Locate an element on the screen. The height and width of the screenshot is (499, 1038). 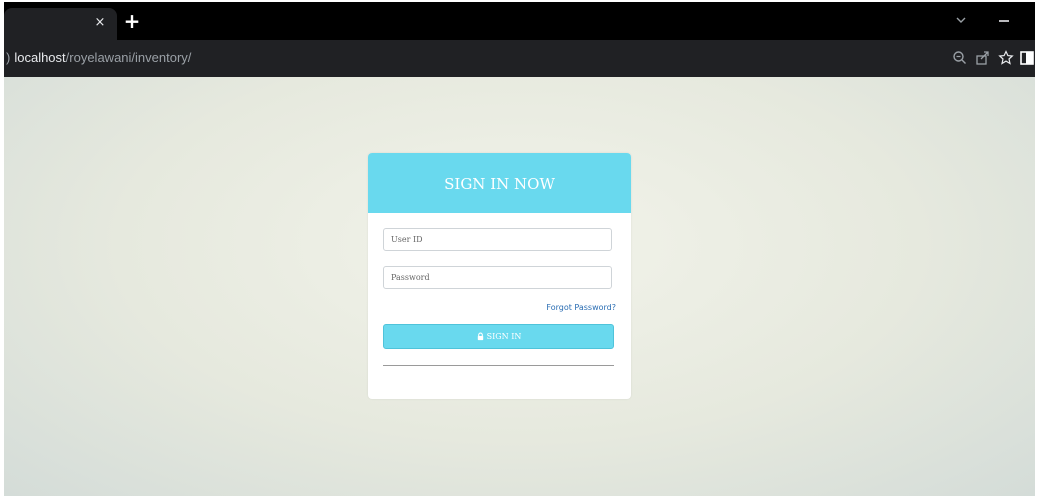
login-card-header: SIGN IN NOW is located at coordinates (499, 183).